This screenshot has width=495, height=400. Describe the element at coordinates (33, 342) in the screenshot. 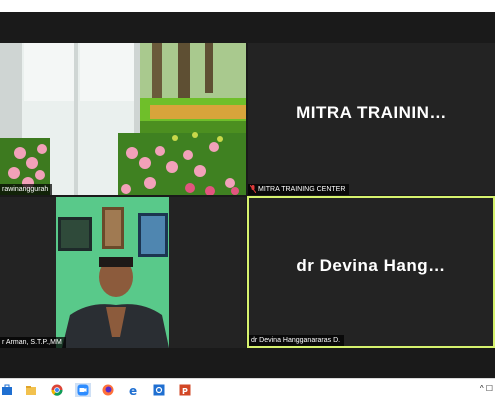

I see `participant-name-label: r Arman, S.T.P.,MM` at that location.